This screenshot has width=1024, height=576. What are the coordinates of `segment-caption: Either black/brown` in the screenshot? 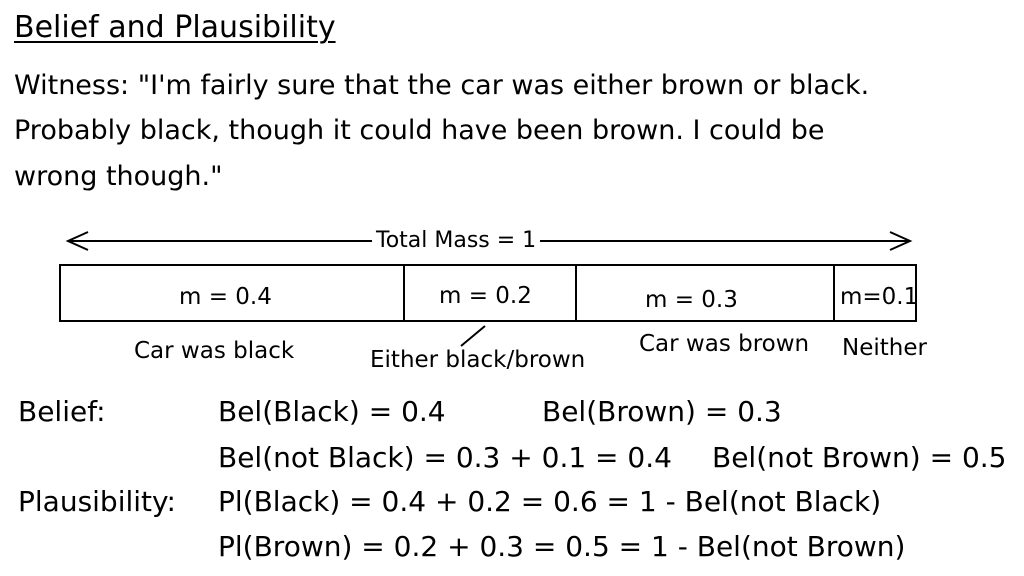 It's located at (478, 360).